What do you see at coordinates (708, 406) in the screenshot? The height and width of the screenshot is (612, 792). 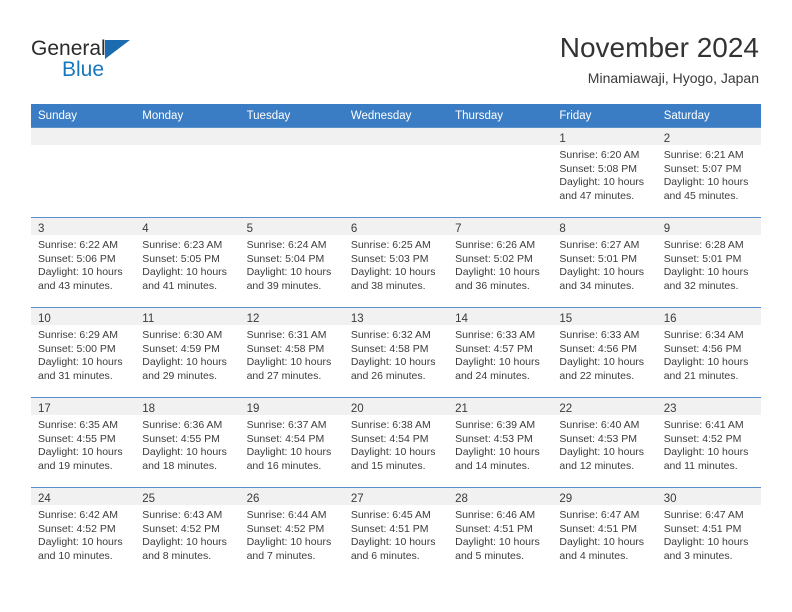 I see `day-number-band: 23` at bounding box center [708, 406].